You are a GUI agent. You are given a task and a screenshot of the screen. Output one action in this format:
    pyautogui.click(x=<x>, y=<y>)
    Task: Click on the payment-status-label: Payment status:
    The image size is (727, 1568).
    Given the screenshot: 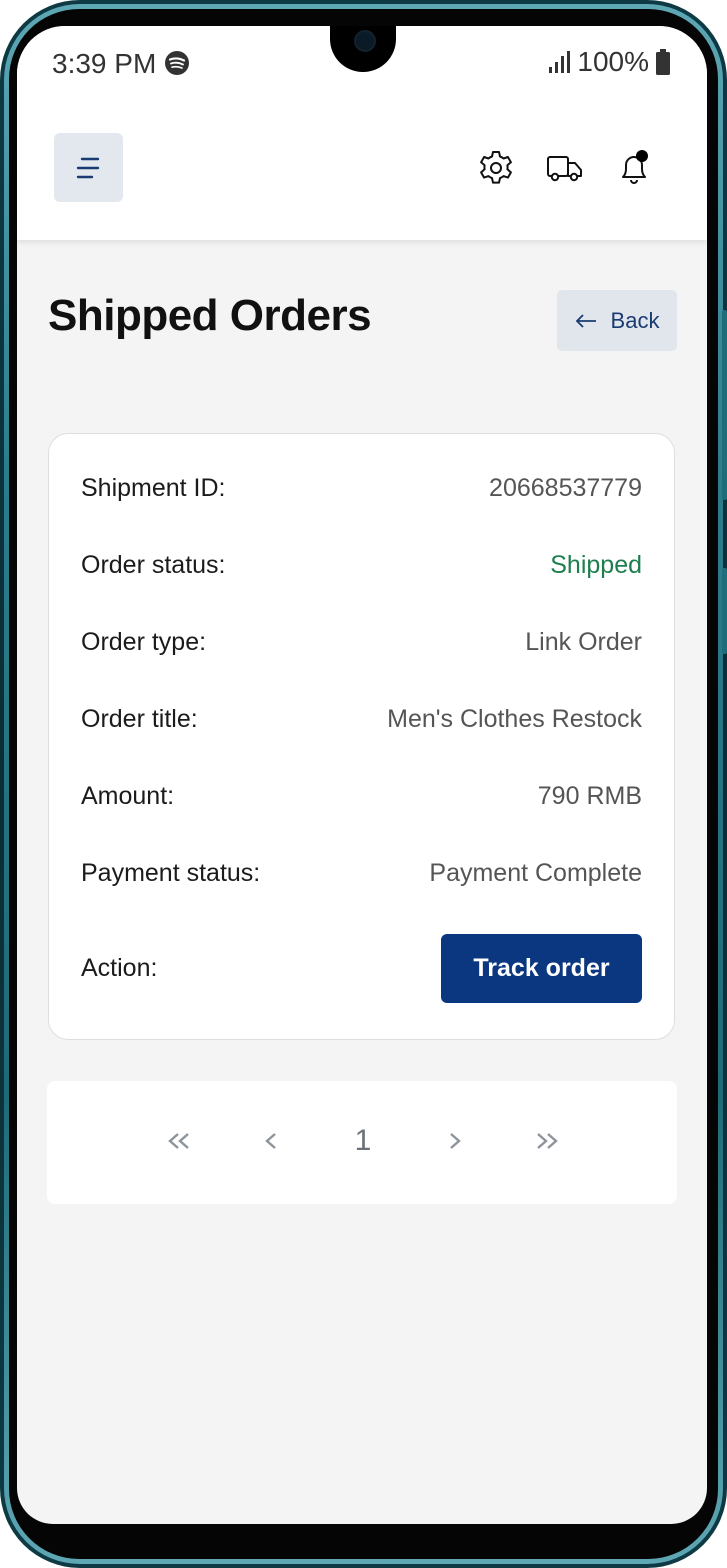 What is the action you would take?
    pyautogui.click(x=171, y=873)
    